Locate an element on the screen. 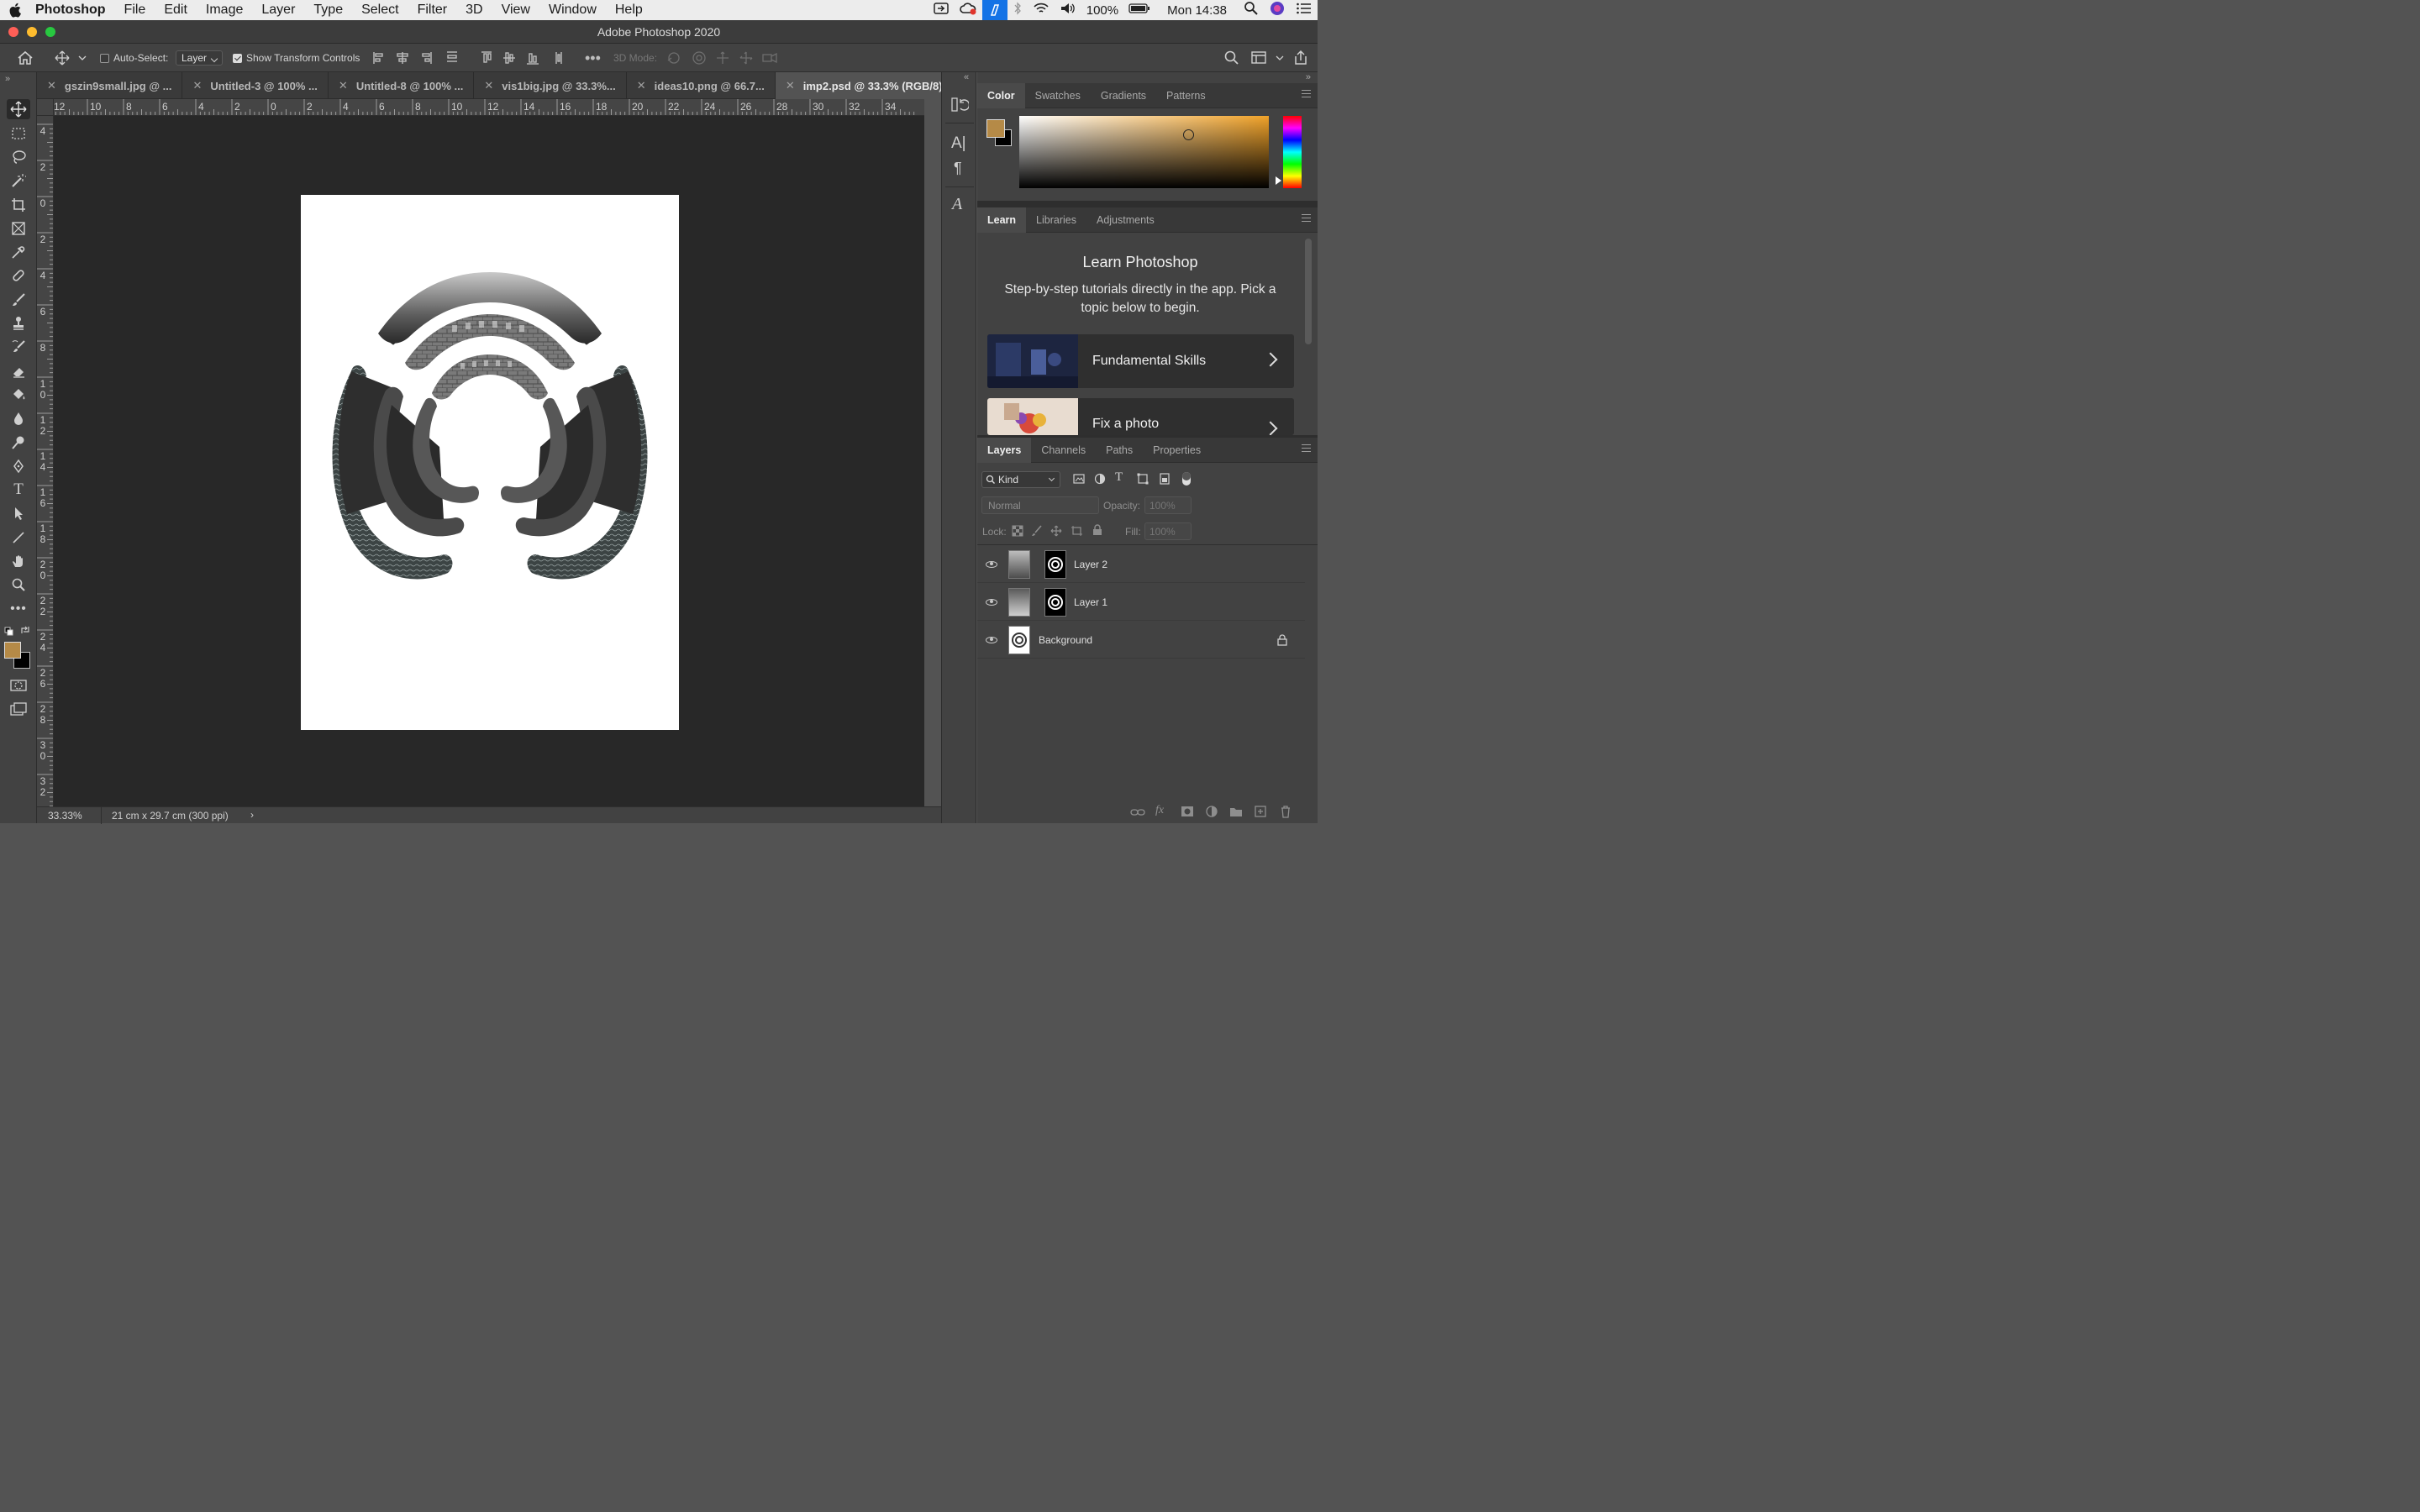 This screenshot has height=1512, width=2420. dodge-tool-icon is located at coordinates (18, 443).